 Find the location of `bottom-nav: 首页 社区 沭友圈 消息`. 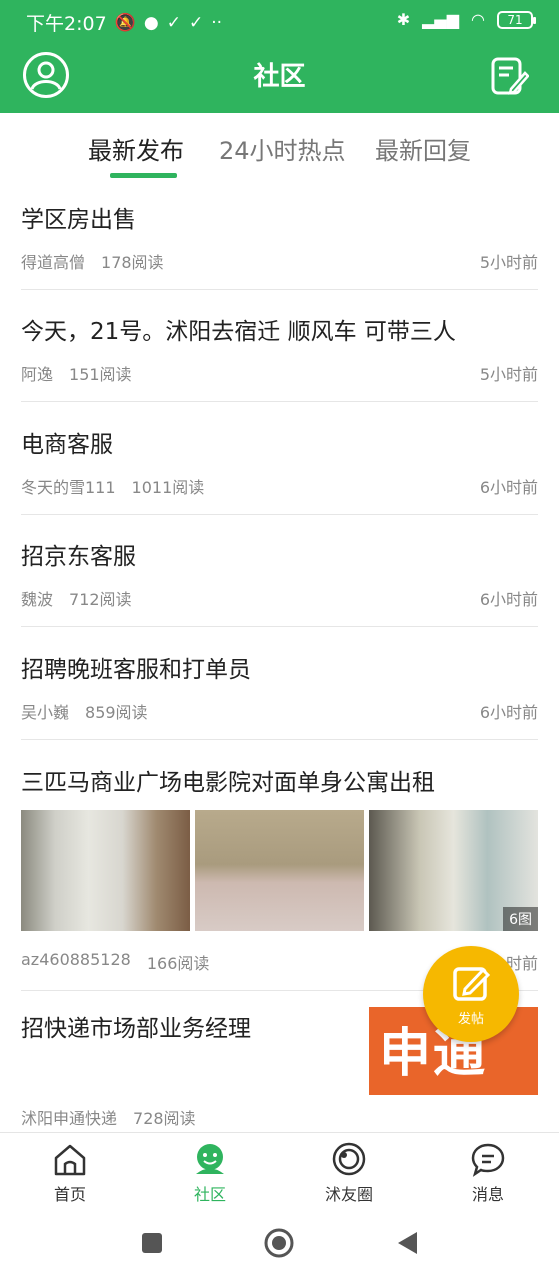

bottom-nav: 首页 社区 沭友圈 消息 is located at coordinates (279, 1172).